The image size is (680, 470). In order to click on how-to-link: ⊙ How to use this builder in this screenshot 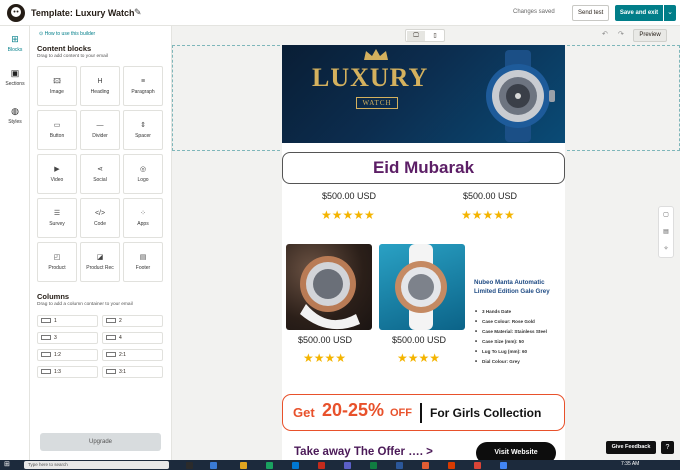, I will do `click(67, 34)`.